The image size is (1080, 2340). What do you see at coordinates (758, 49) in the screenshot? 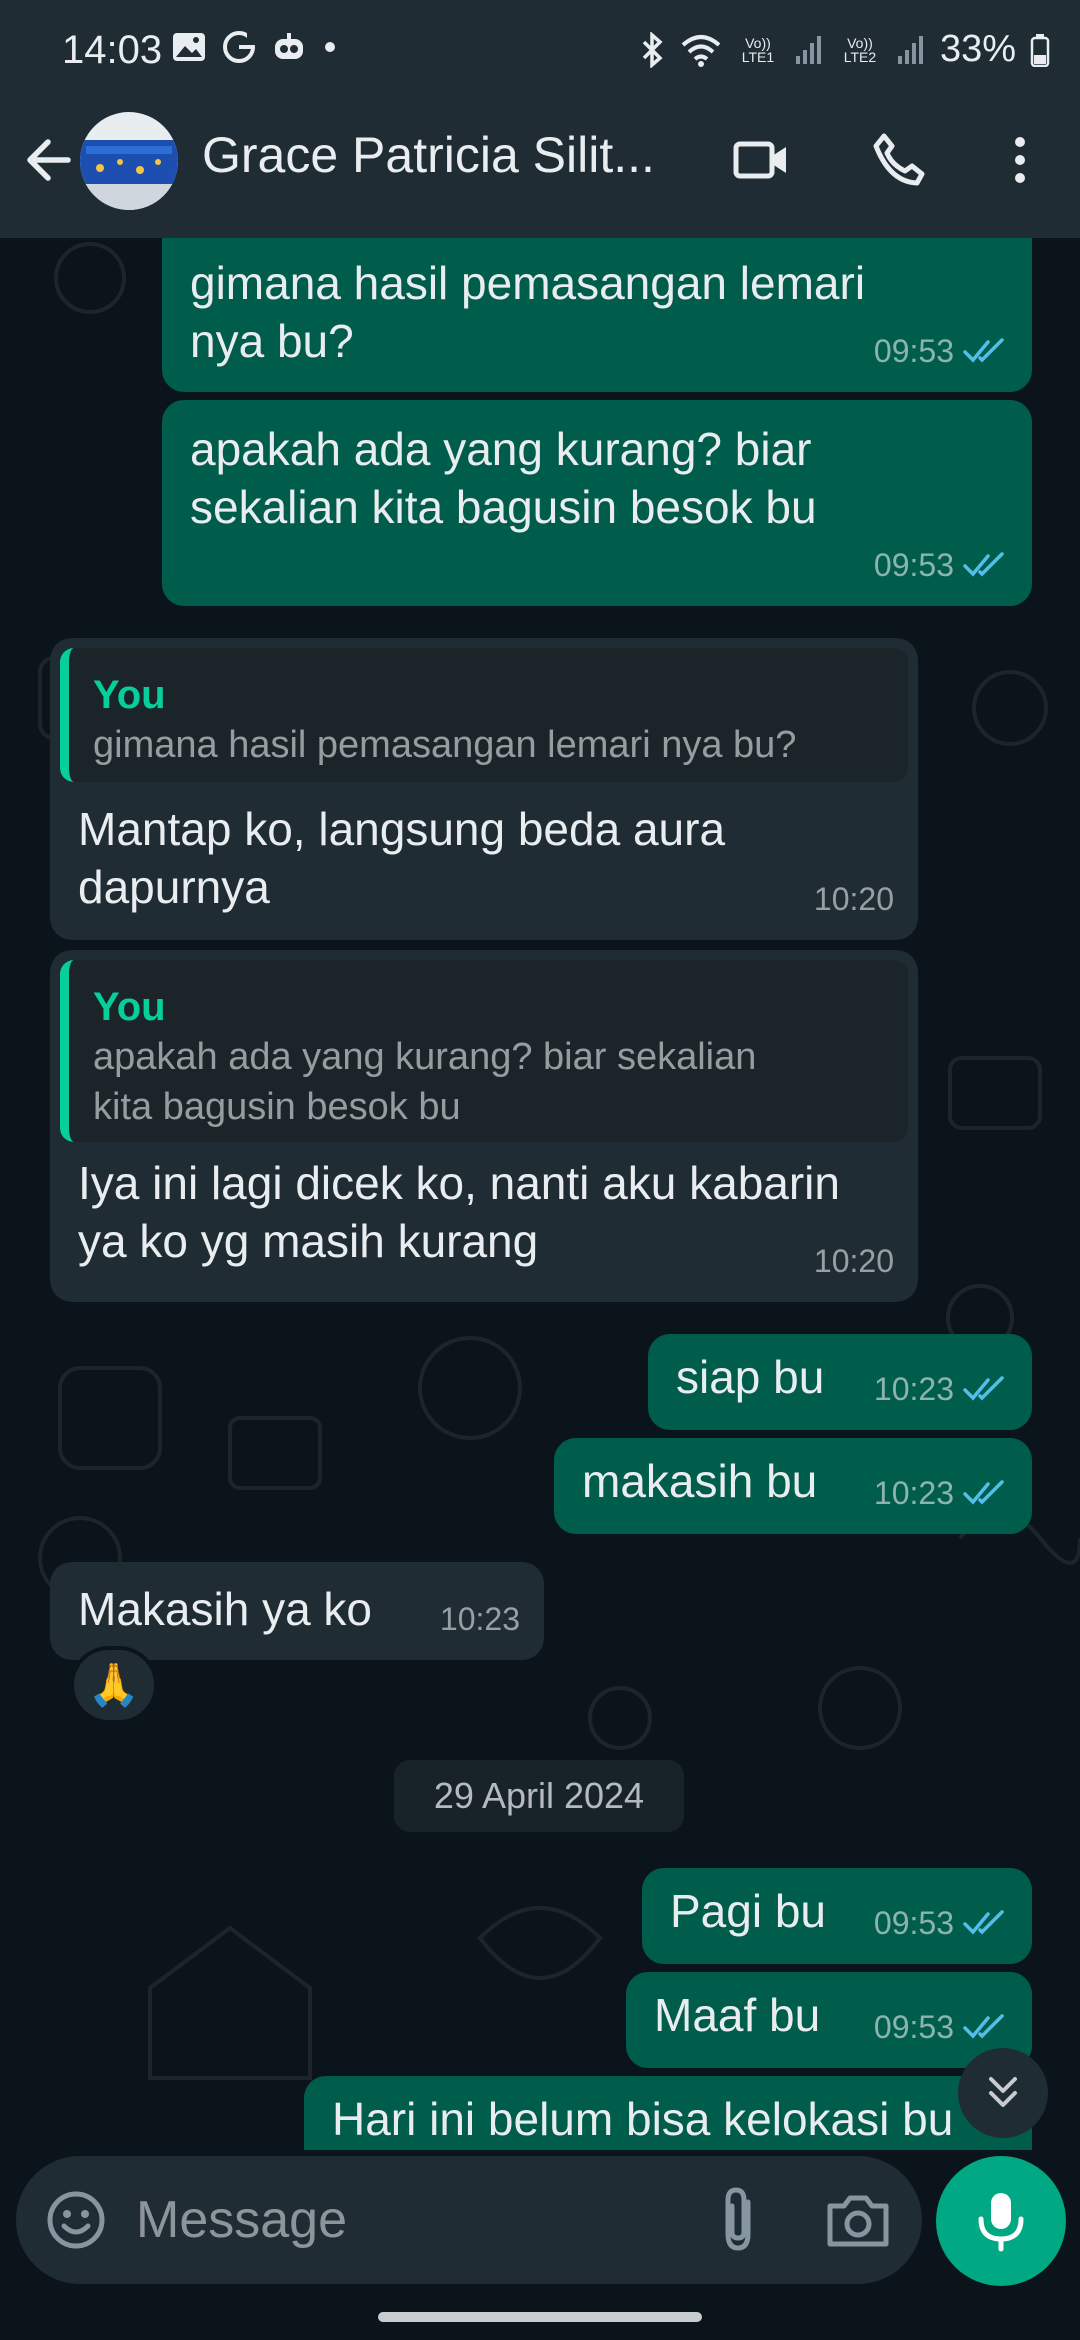
I see `sim1-label: Vo)) LTE1` at bounding box center [758, 49].